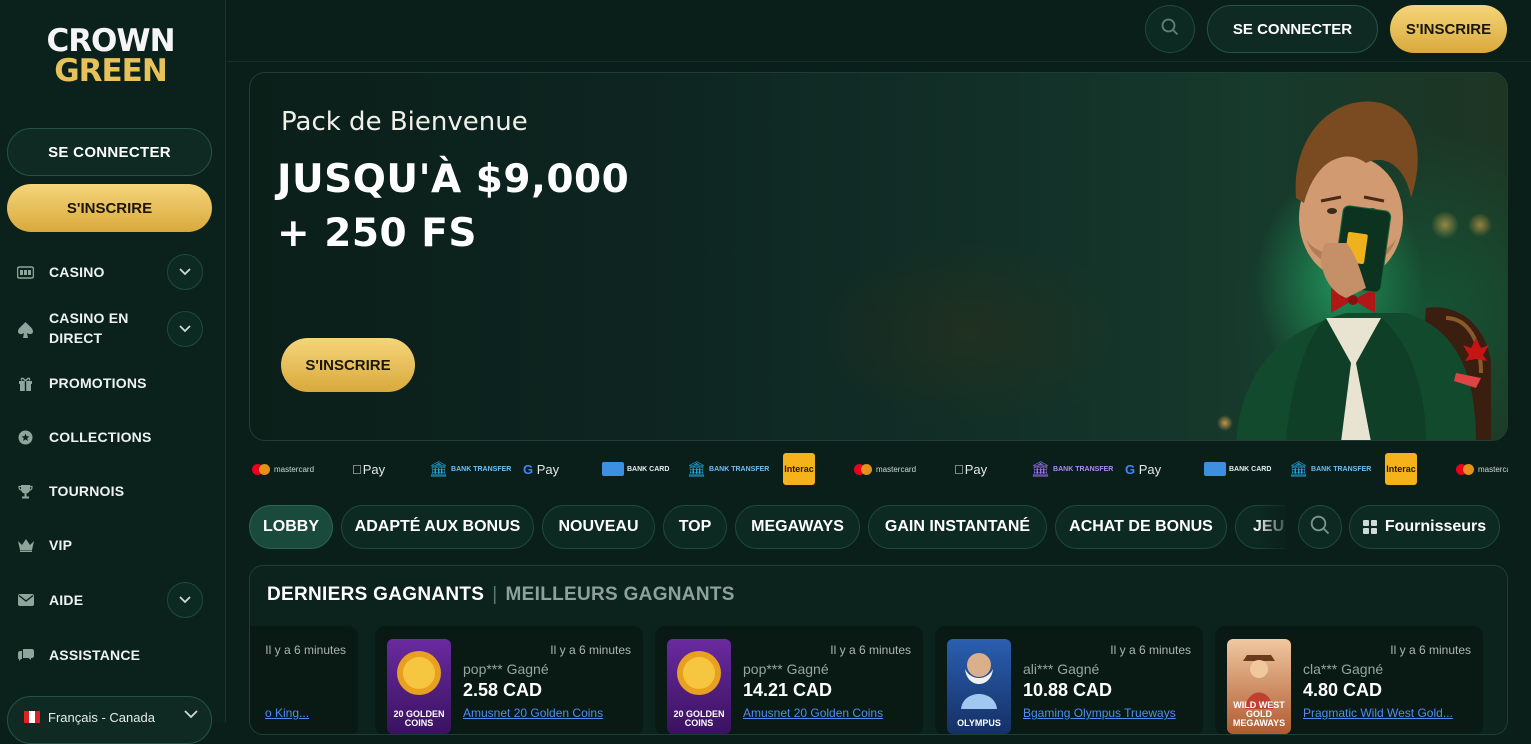 The height and width of the screenshot is (744, 1531). What do you see at coordinates (1292, 29) in the screenshot?
I see `header-login-button: SE CONNECTER` at bounding box center [1292, 29].